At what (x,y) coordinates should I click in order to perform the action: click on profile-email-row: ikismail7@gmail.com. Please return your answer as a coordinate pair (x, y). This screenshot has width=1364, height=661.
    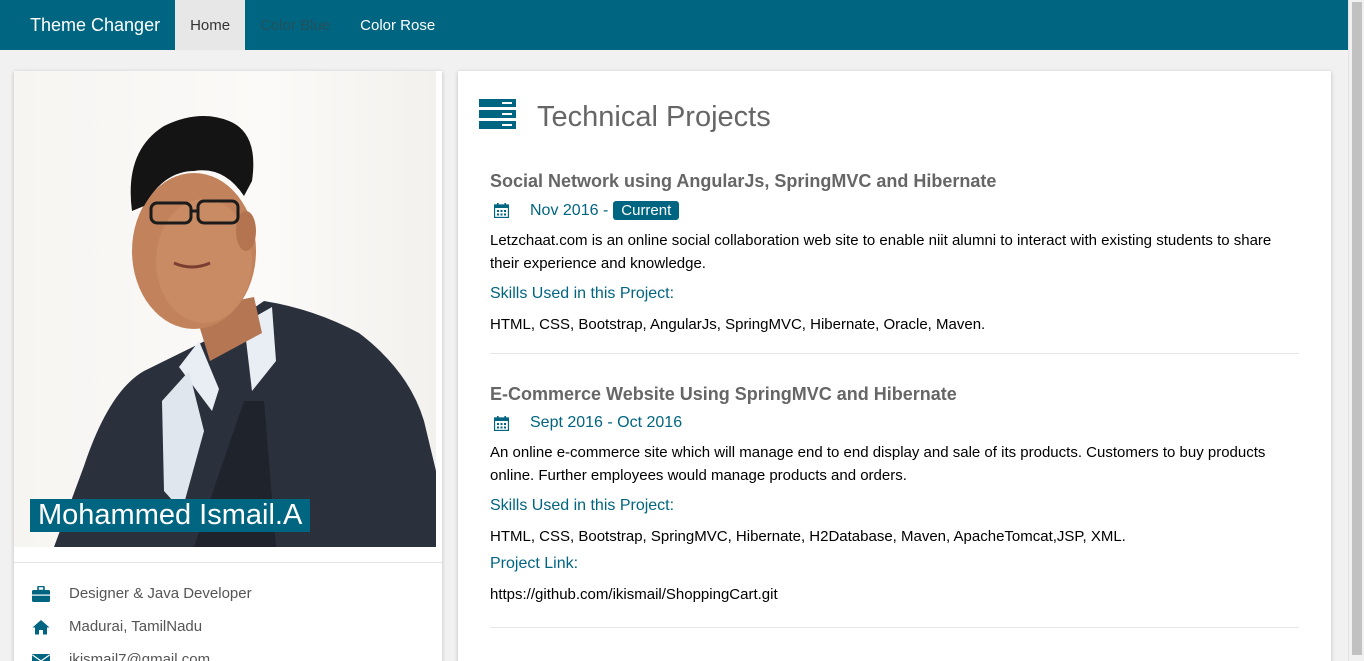
    Looking at the image, I should click on (121, 656).